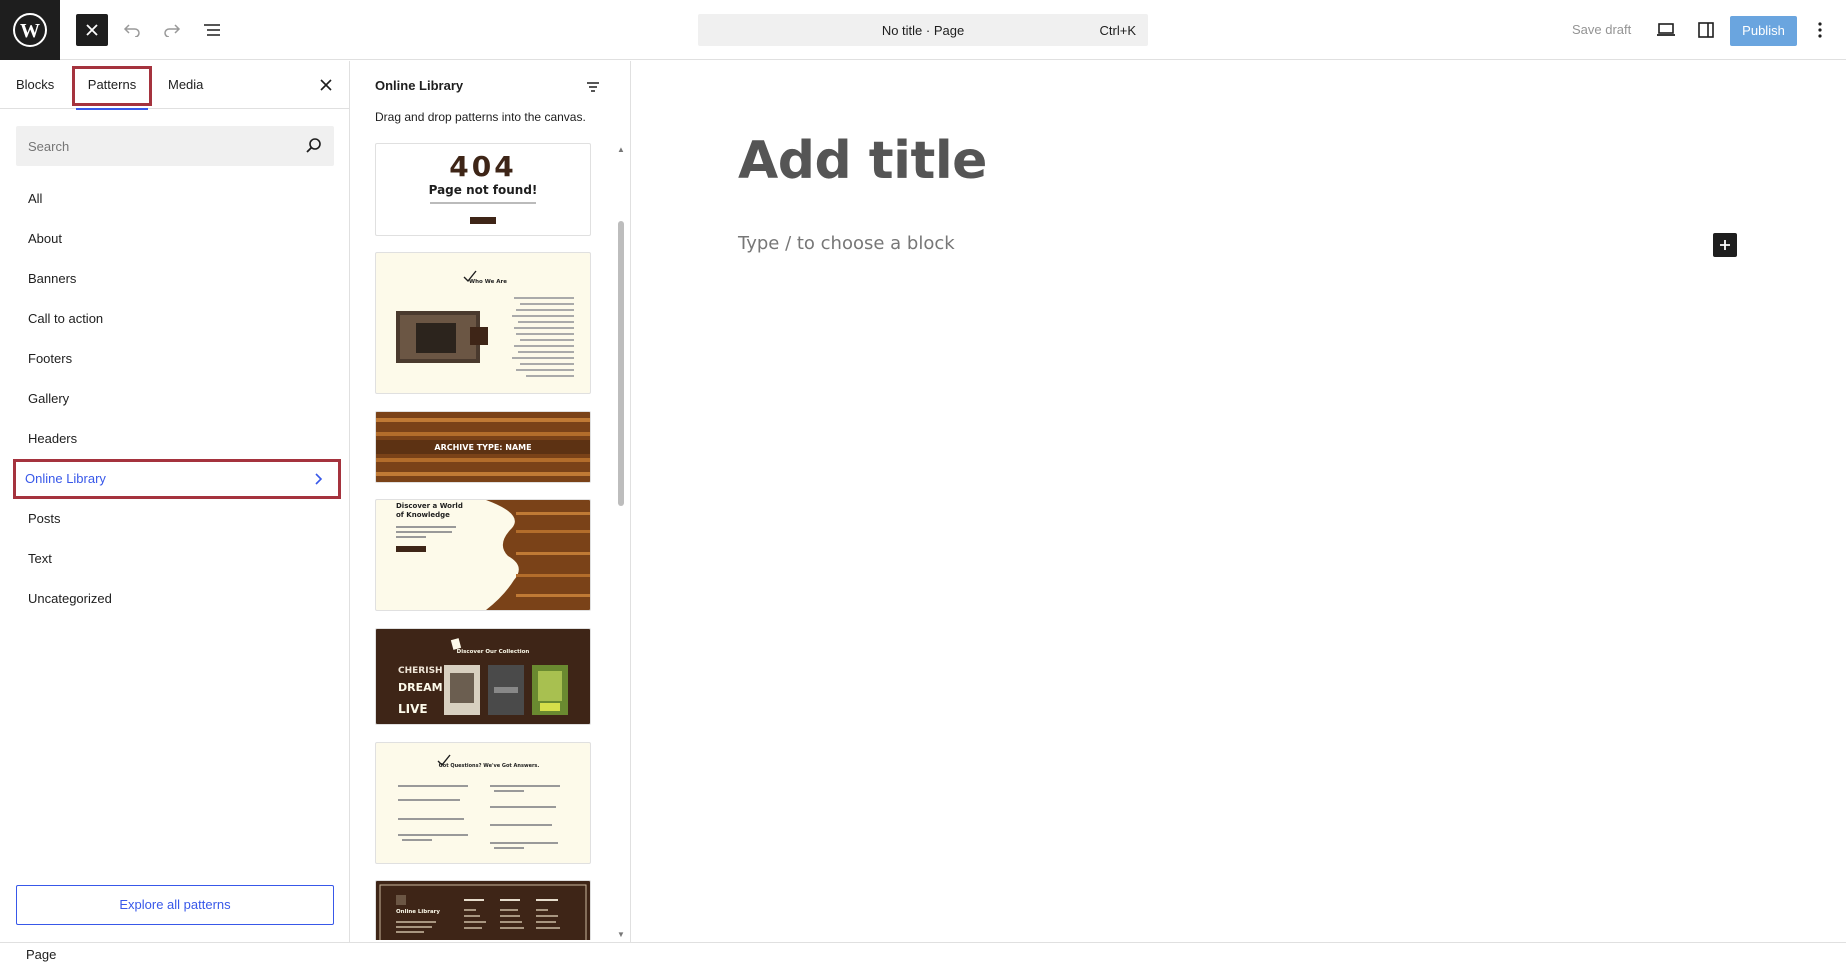 This screenshot has width=1846, height=966. Describe the element at coordinates (175, 439) in the screenshot. I see `category-headers: Headers` at that location.